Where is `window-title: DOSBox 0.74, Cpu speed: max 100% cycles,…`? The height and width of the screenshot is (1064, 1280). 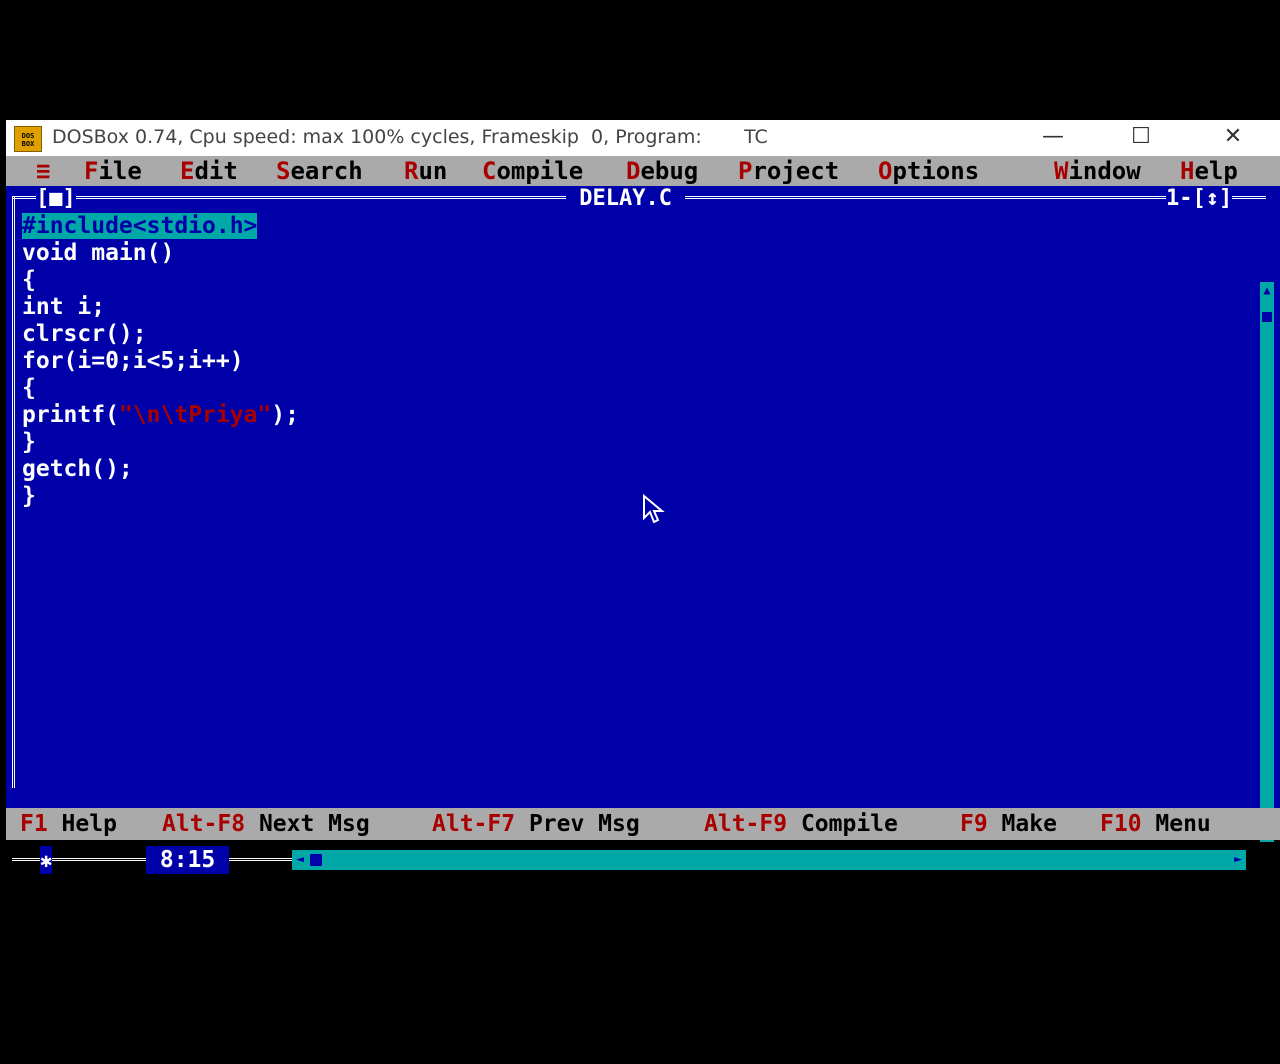
window-title: DOSBox 0.74, Cpu speed: max 100% cycles,… is located at coordinates (410, 137).